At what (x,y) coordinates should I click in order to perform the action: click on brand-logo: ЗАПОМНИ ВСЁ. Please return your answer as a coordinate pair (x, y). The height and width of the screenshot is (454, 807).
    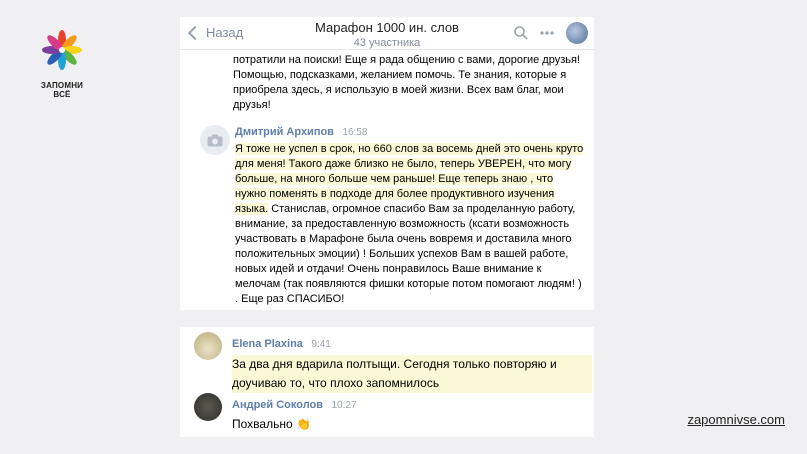
    Looking at the image, I should click on (62, 63).